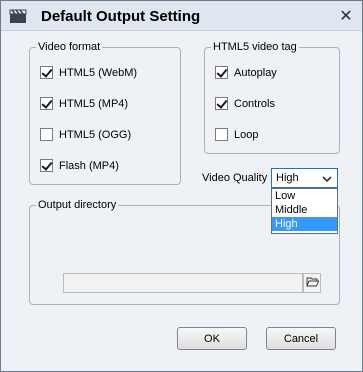  I want to click on loop-checkbox, so click(221, 134).